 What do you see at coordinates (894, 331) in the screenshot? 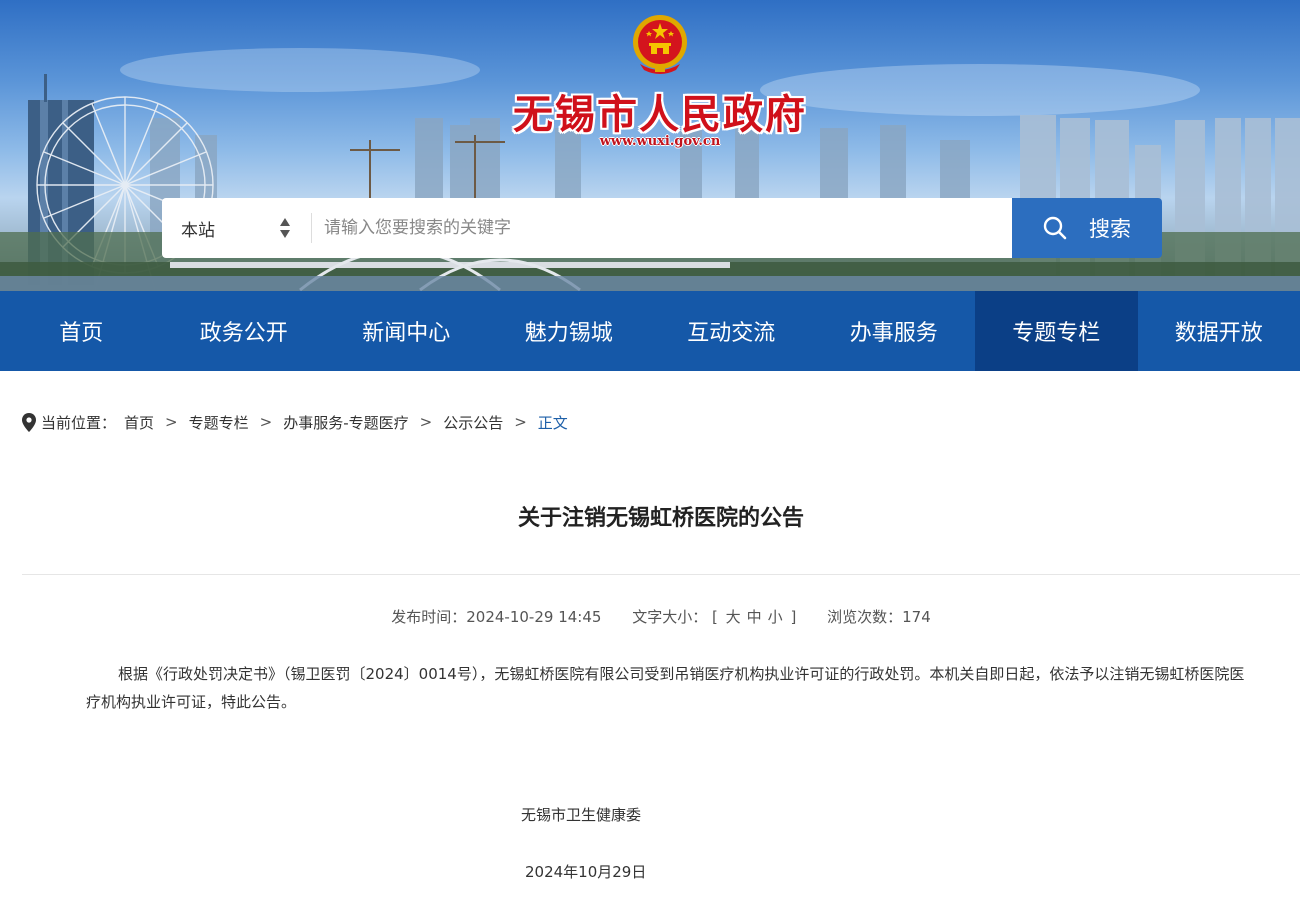
I see `nav-item-services: 办事服务` at bounding box center [894, 331].